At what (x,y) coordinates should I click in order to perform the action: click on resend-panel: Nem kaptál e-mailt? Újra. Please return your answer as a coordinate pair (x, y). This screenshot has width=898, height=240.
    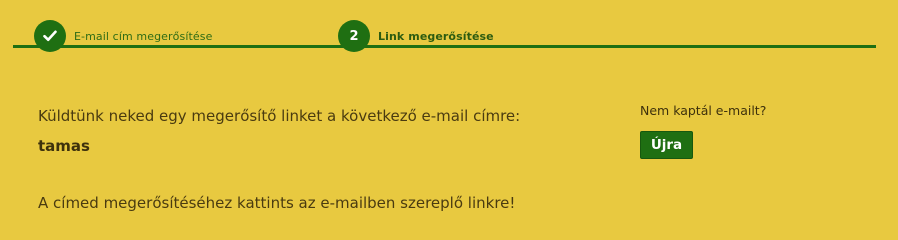
    Looking at the image, I should click on (750, 130).